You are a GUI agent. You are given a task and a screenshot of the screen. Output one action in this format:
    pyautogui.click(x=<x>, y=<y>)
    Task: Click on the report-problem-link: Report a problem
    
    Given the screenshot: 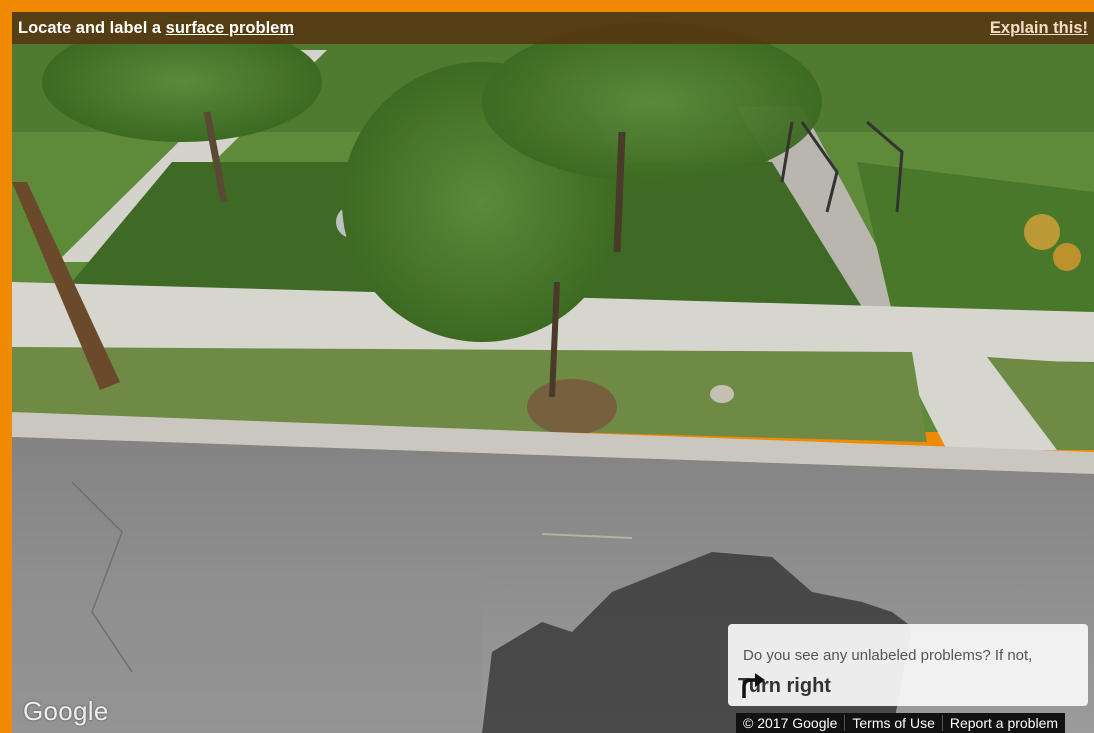 What is the action you would take?
    pyautogui.click(x=1003, y=723)
    